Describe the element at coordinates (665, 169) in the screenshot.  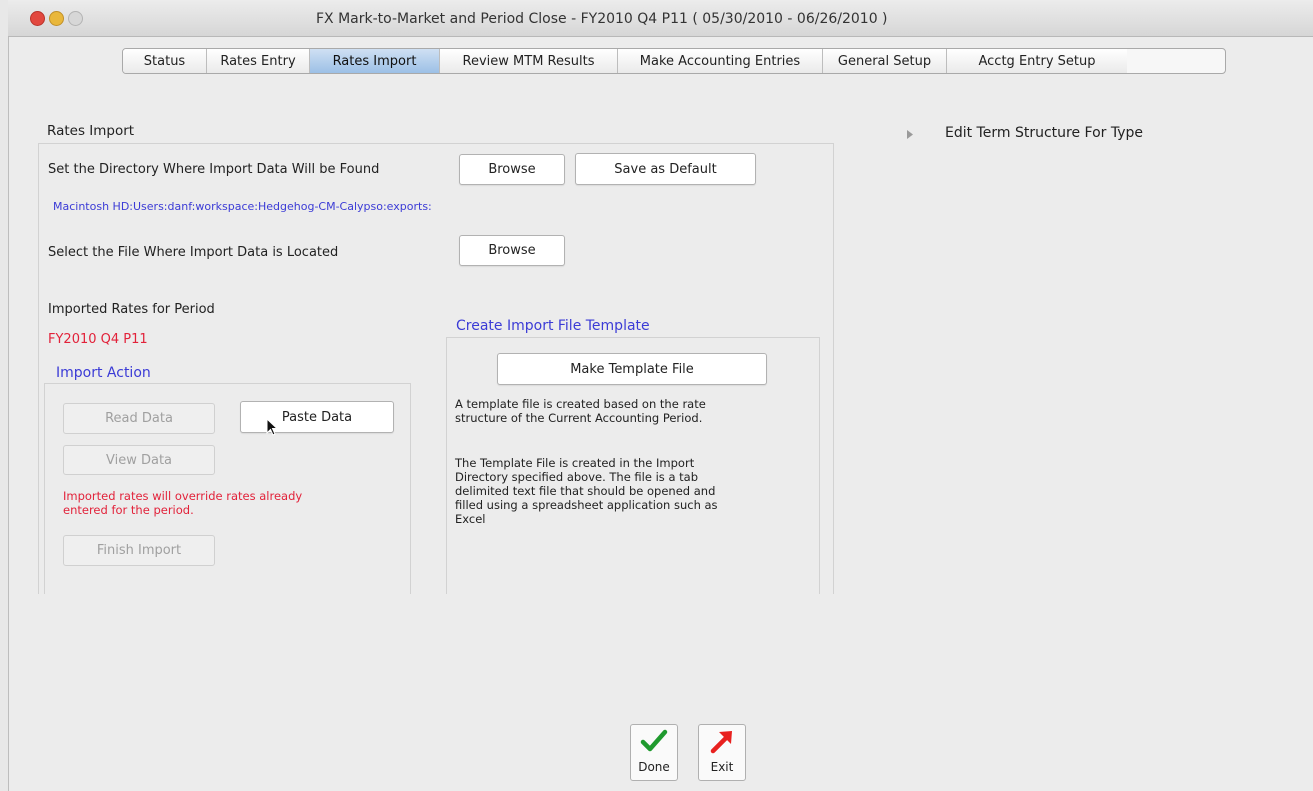
I see `save-as-default-button: Save as Default` at that location.